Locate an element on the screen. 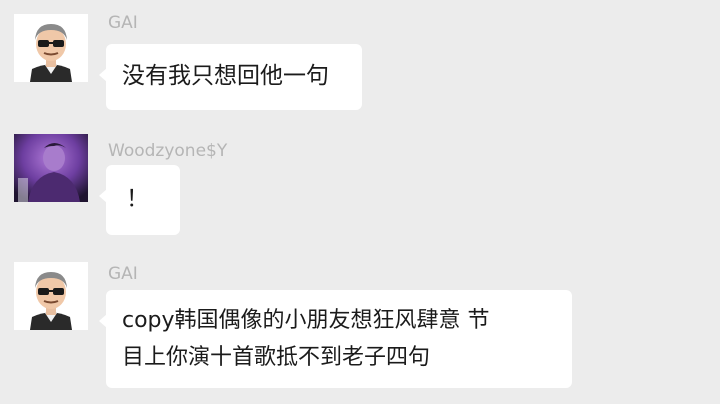  message-text: ！ is located at coordinates (137, 199).